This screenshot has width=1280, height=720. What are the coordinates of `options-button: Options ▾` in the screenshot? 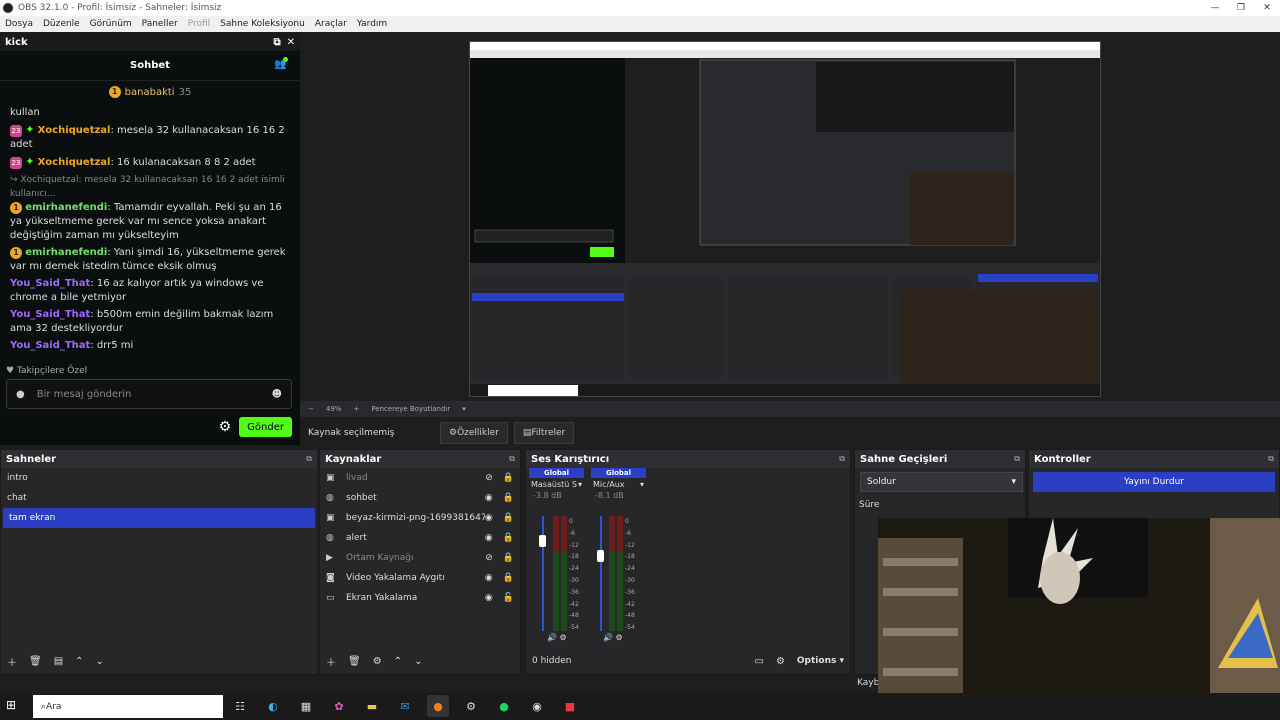 It's located at (820, 661).